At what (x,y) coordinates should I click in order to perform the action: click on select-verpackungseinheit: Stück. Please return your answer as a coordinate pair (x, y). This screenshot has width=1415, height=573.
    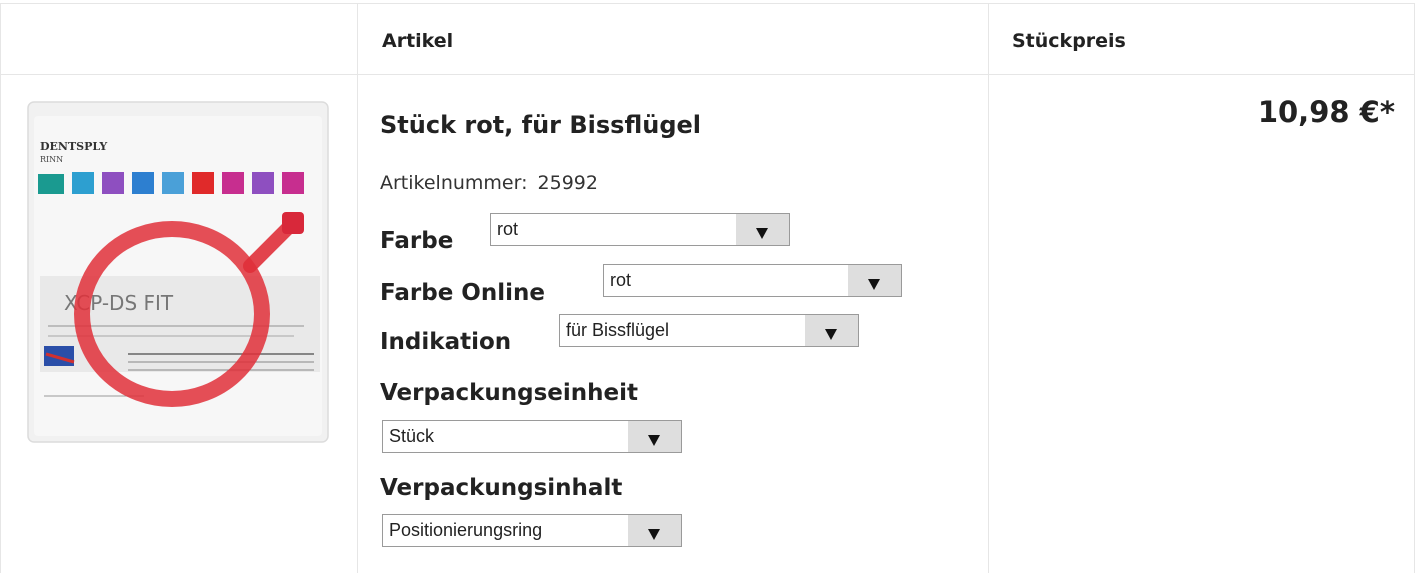
    Looking at the image, I should click on (532, 436).